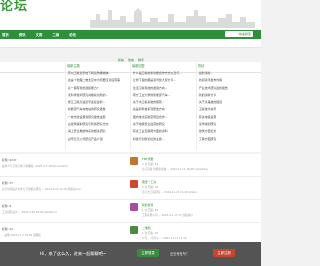 The width and height of the screenshot is (320, 266). What do you see at coordinates (7, 229) in the screenshot?
I see `thread-stats: 标题: 42` at bounding box center [7, 229].